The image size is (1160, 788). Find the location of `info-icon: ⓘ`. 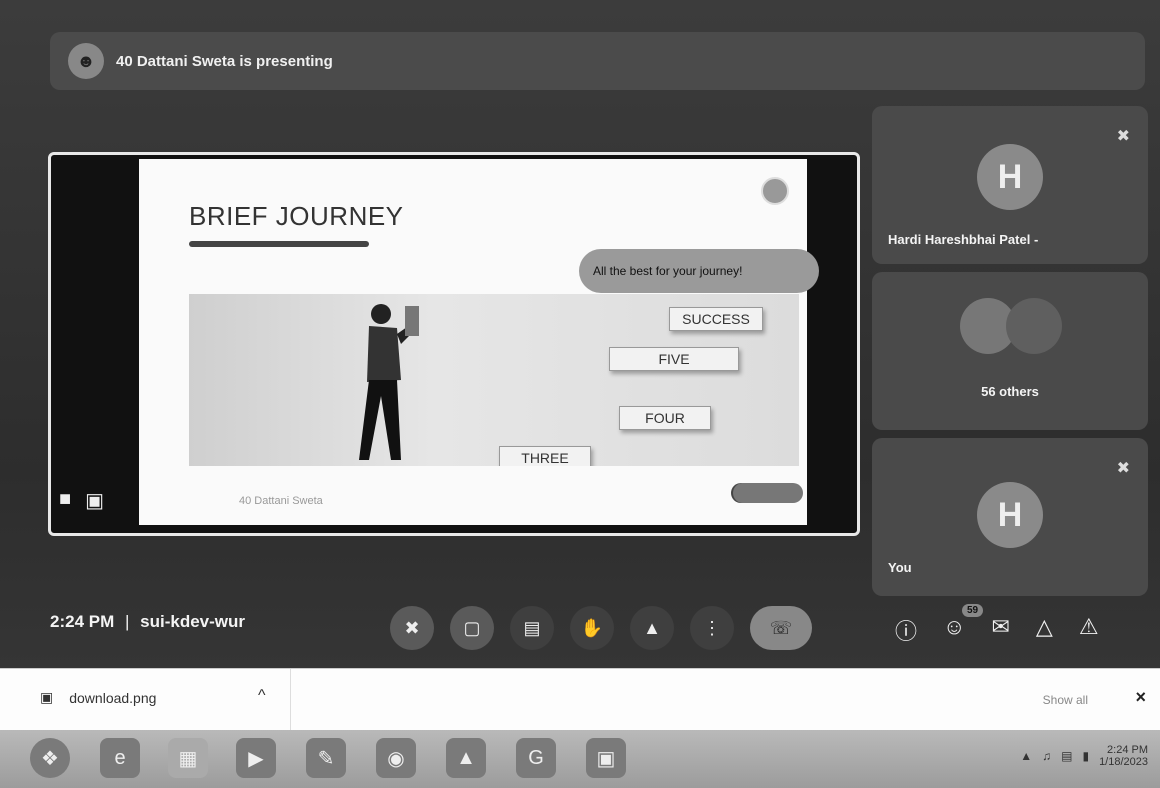

info-icon: ⓘ is located at coordinates (906, 630).